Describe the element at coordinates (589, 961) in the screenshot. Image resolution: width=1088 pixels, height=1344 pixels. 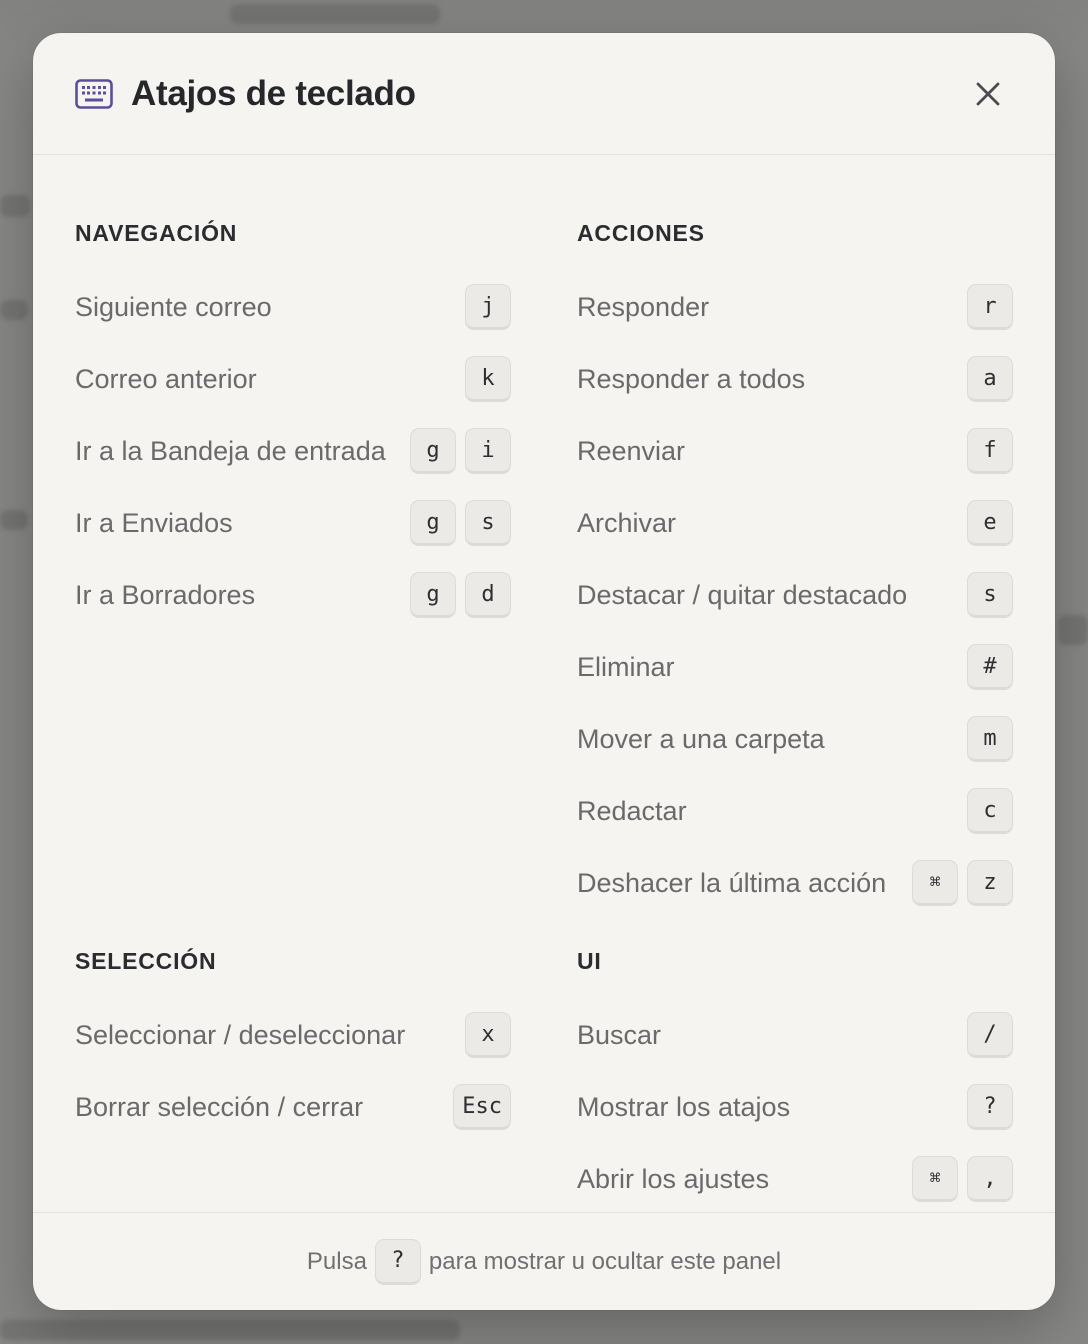
I see `section-title: UI` at that location.